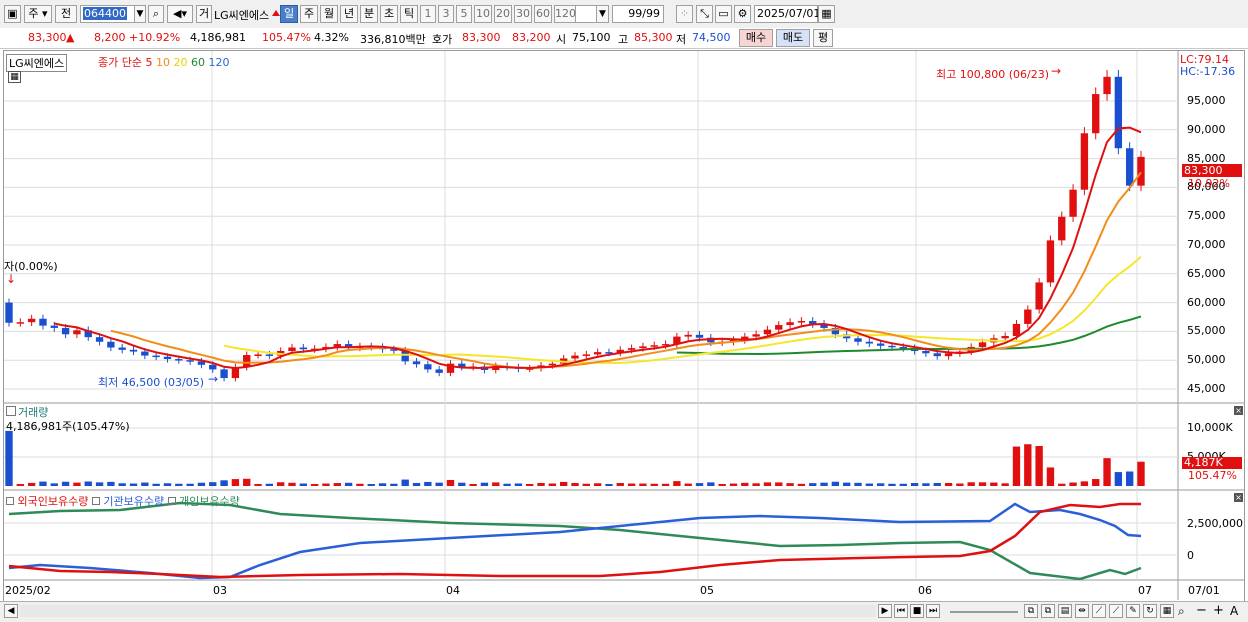 This screenshot has width=1248, height=622. I want to click on trend-icon: ⟋, so click(1099, 611).